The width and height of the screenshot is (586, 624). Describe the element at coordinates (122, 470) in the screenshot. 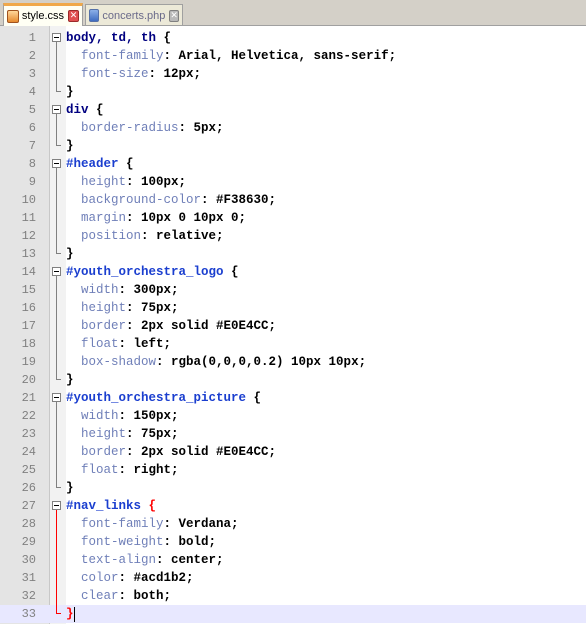

I see `code-text: float: right;` at that location.